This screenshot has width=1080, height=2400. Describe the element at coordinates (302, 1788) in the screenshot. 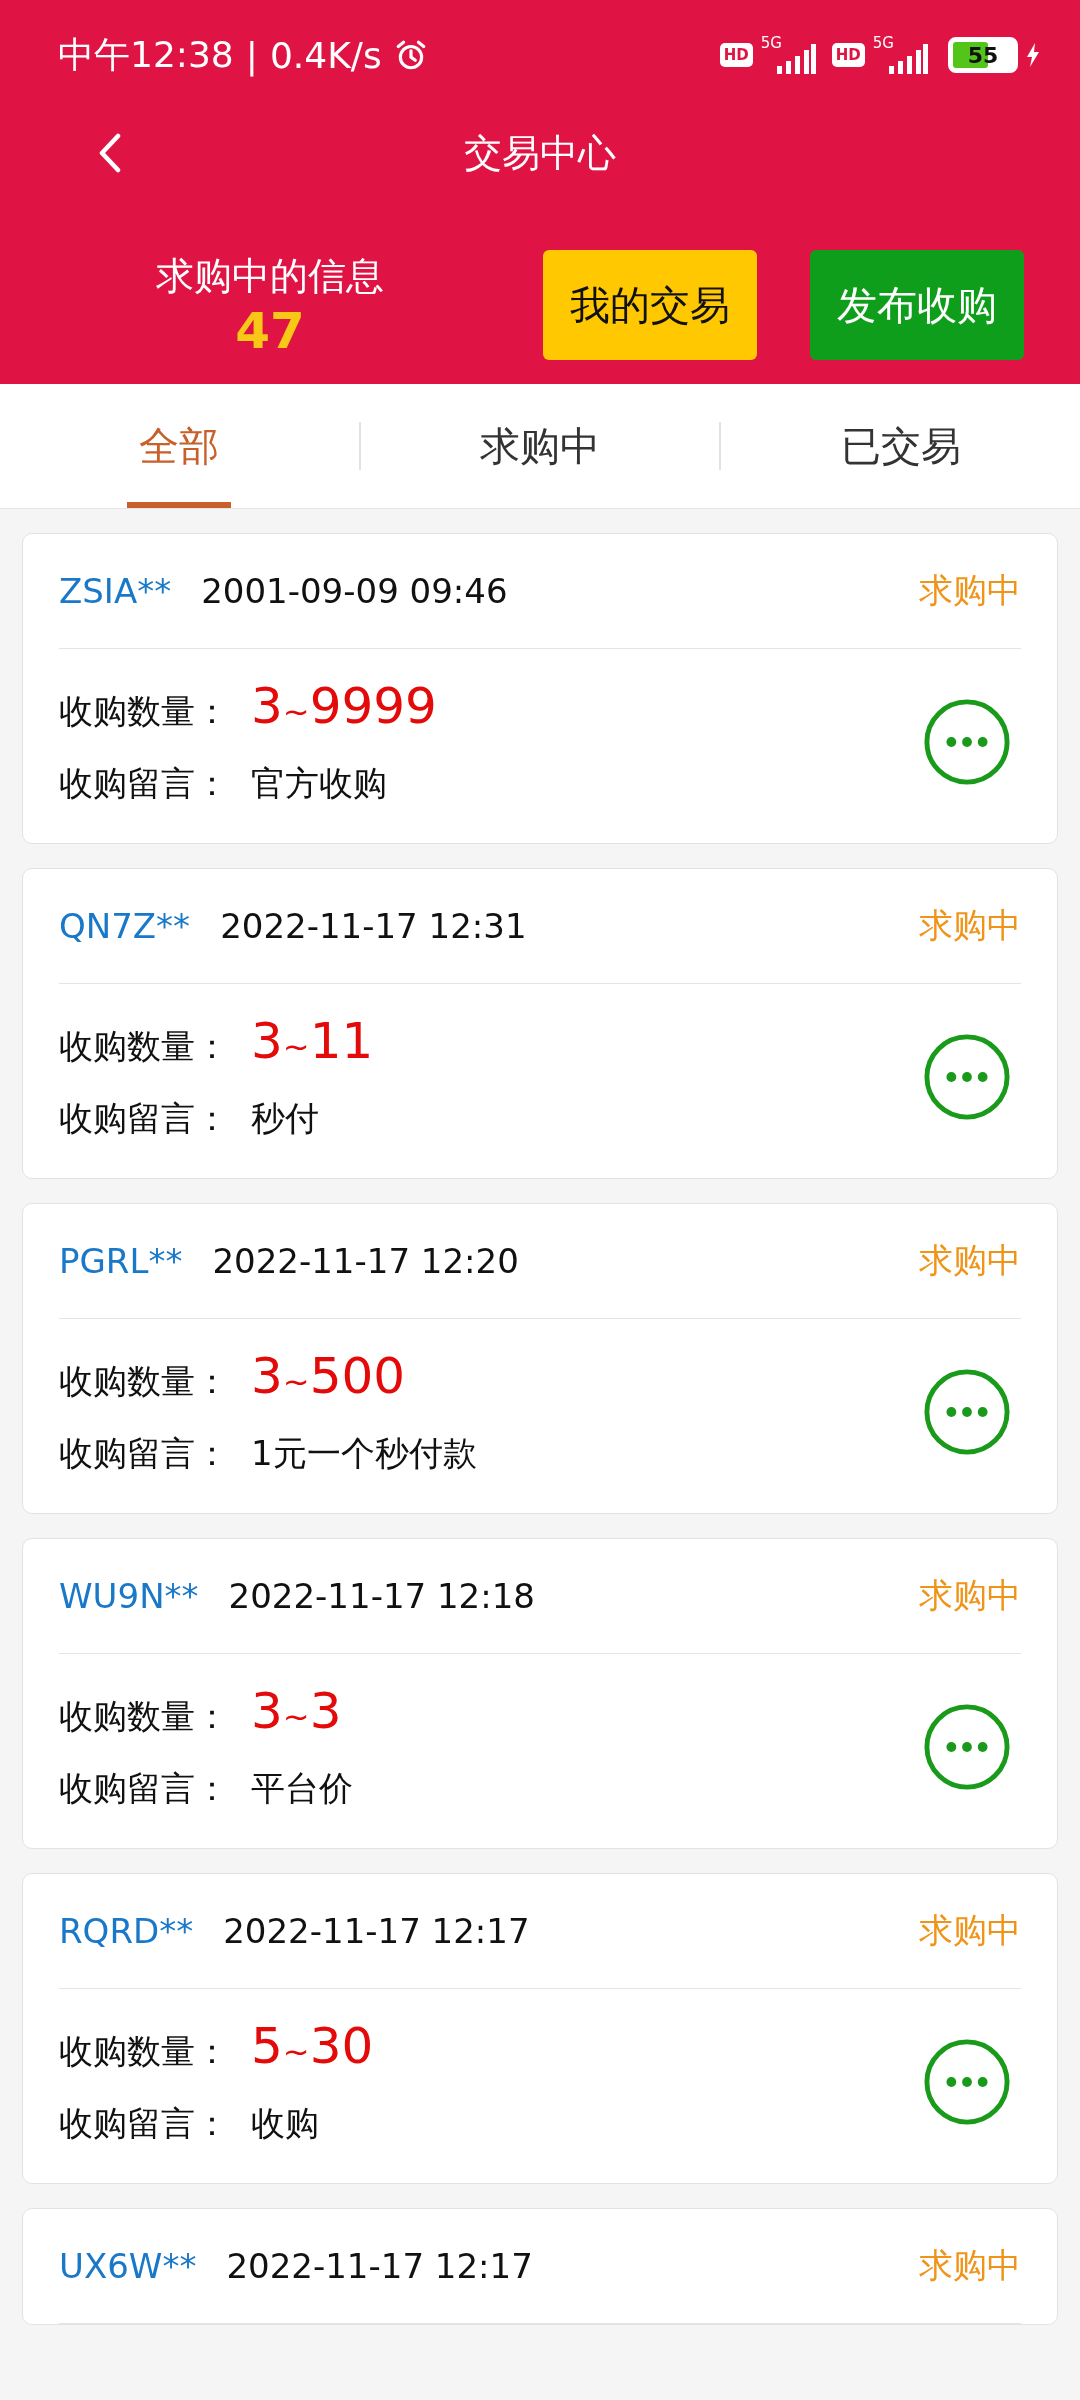

I see `message-text: 平台价` at that location.